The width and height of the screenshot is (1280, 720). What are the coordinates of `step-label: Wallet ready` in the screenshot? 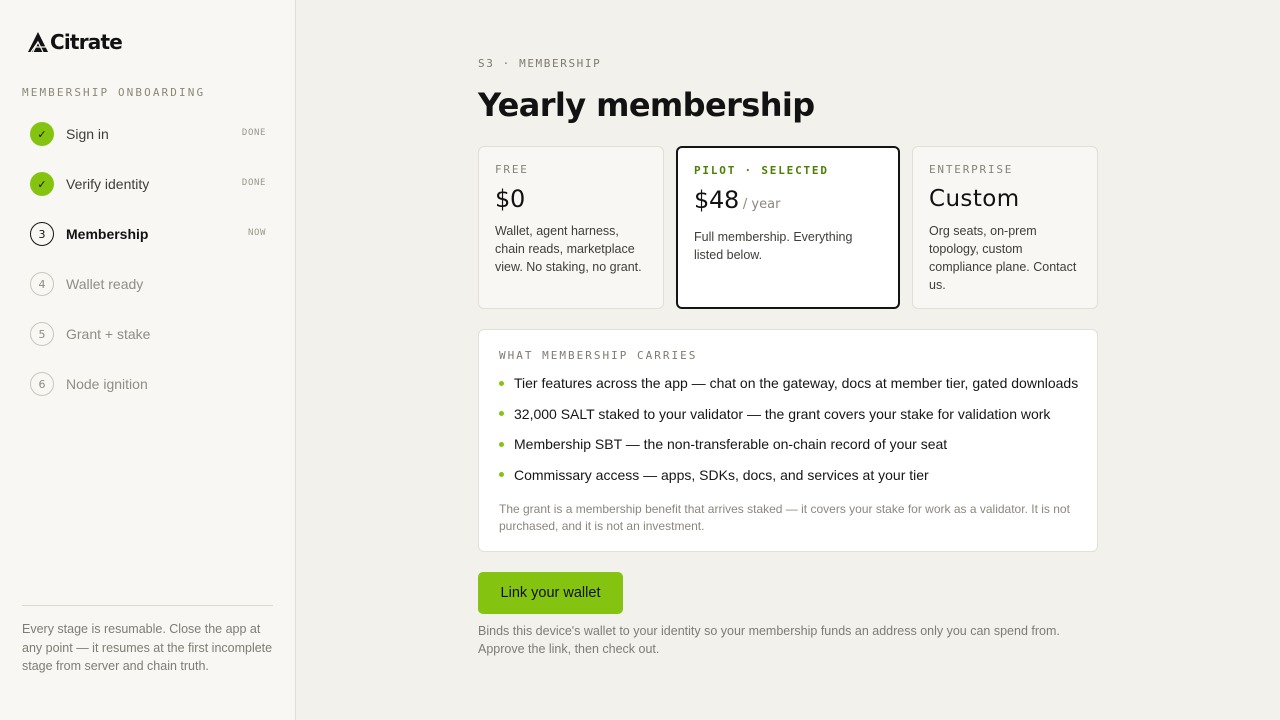 It's located at (105, 284).